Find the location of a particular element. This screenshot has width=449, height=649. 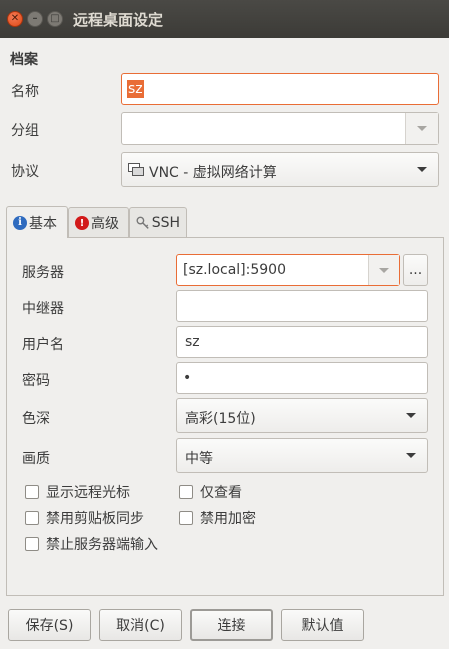

tab-basic: i 基本 is located at coordinates (37, 222).